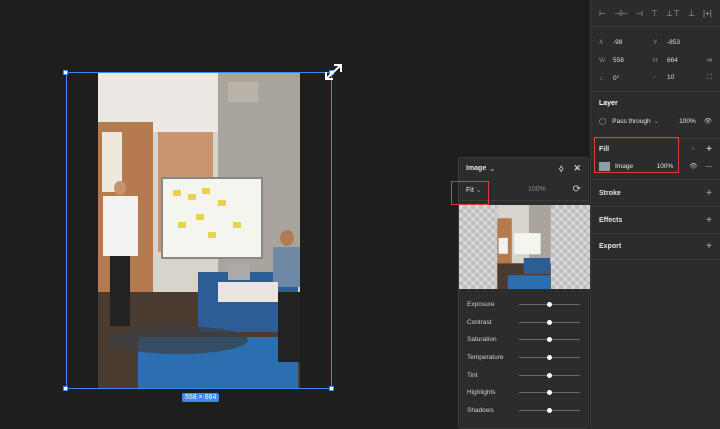 This screenshot has width=720, height=429. Describe the element at coordinates (672, 60) in the screenshot. I see `h-field: 664` at that location.